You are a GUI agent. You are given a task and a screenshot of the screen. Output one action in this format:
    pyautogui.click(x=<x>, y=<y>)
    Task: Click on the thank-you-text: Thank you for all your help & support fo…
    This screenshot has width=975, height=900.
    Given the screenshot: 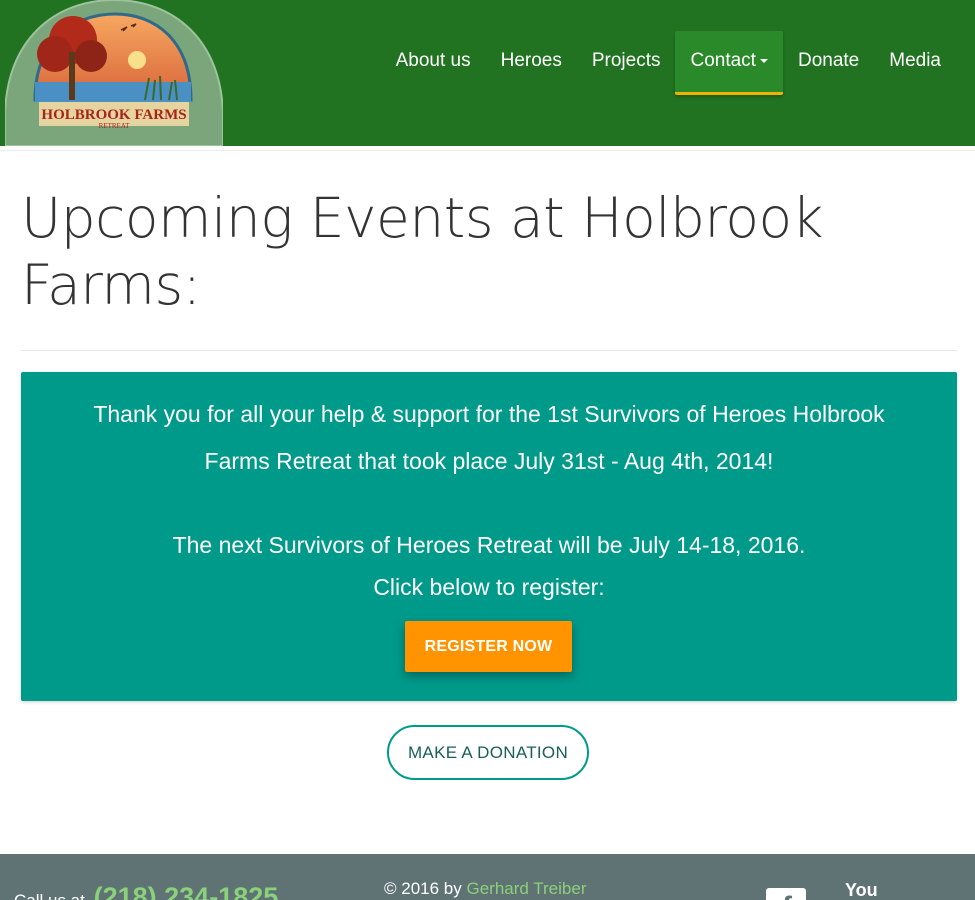 What is the action you would take?
    pyautogui.click(x=489, y=437)
    